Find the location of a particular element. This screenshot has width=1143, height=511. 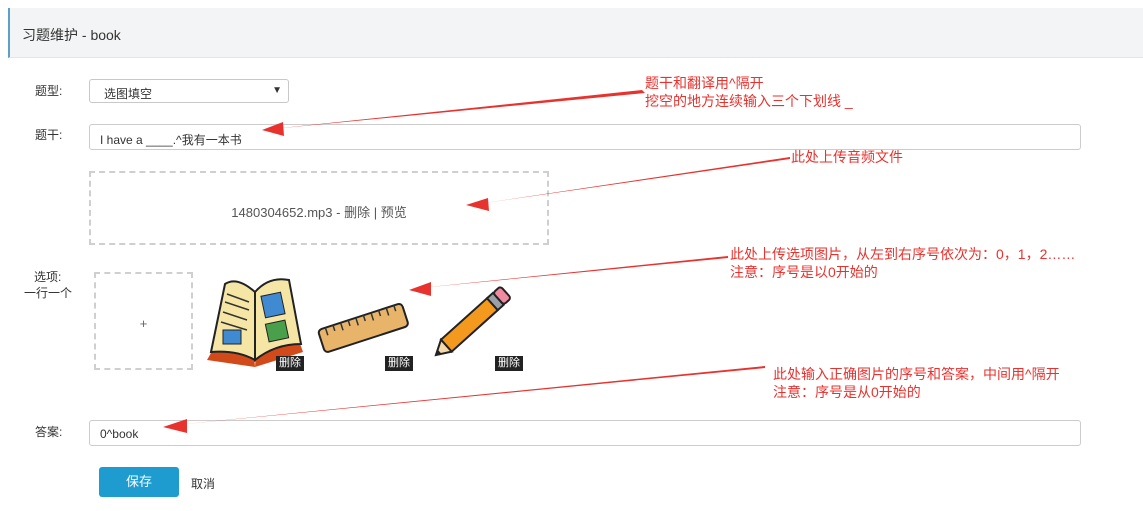

arrow-answer is located at coordinates (470, 395).